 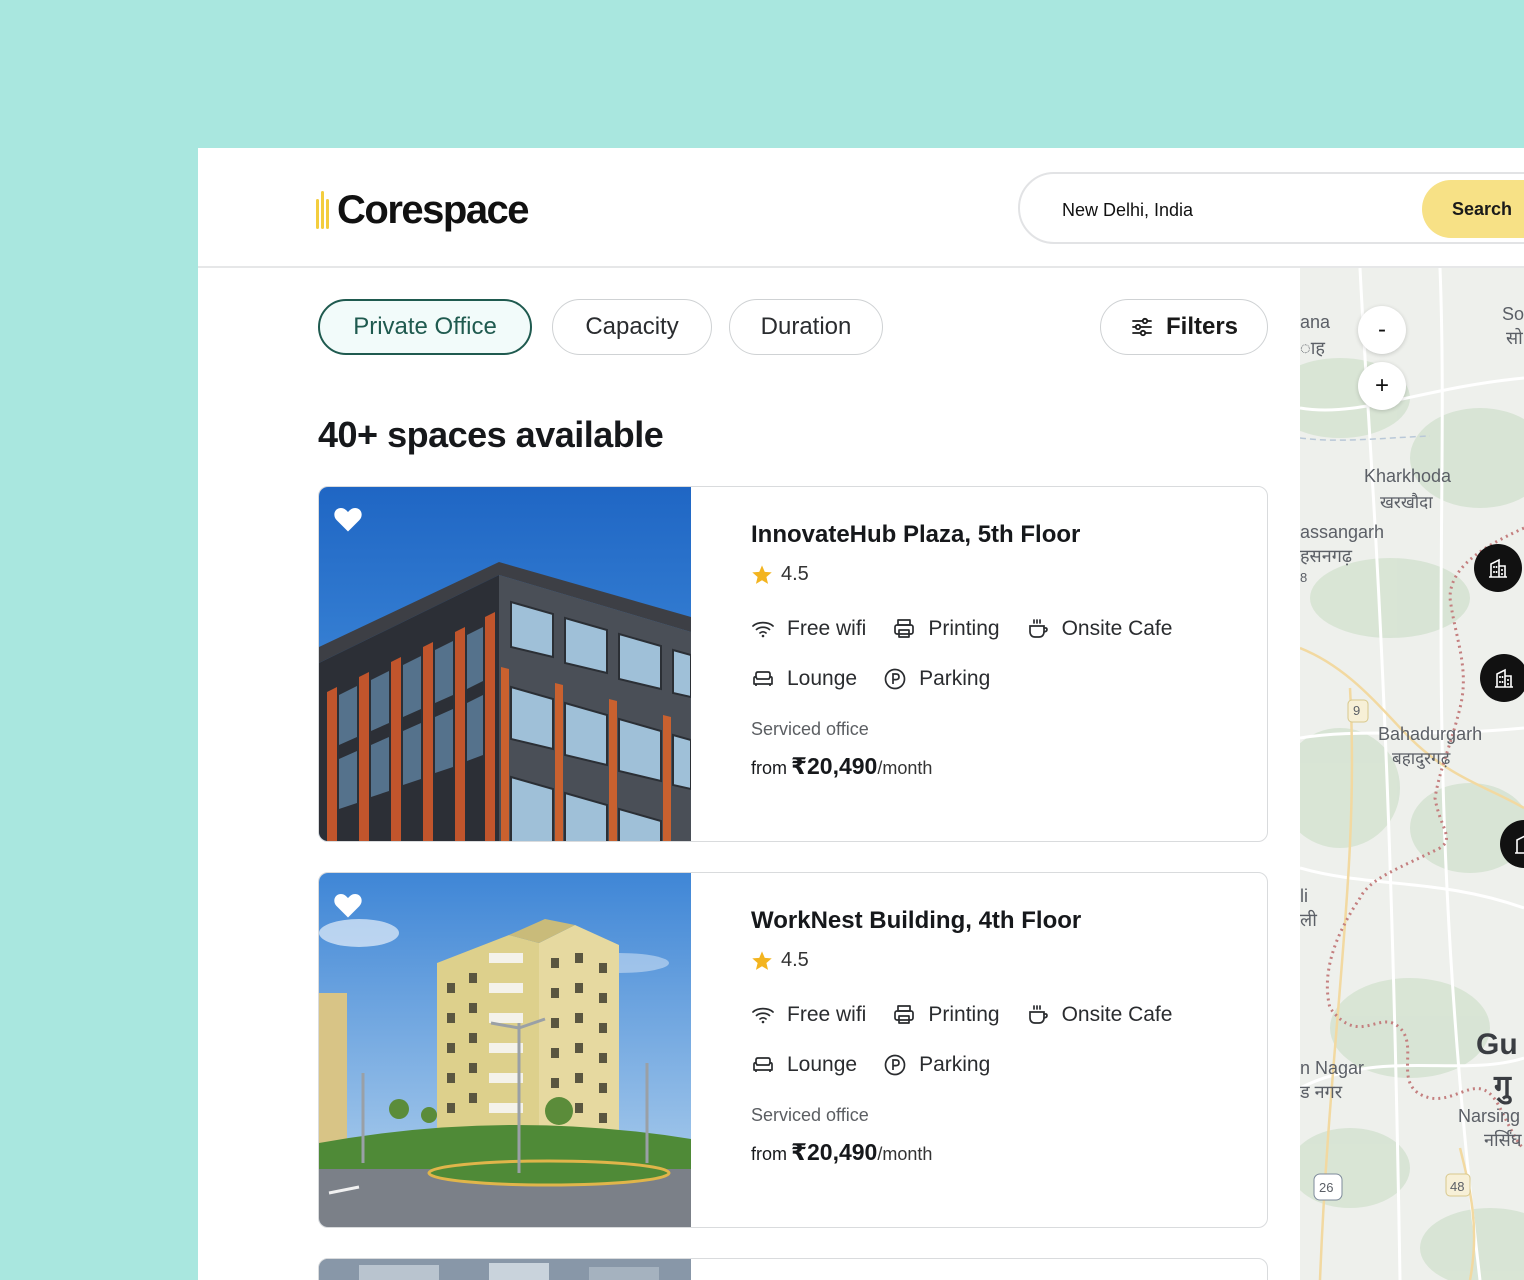 I want to click on sliders-icon, so click(x=1142, y=327).